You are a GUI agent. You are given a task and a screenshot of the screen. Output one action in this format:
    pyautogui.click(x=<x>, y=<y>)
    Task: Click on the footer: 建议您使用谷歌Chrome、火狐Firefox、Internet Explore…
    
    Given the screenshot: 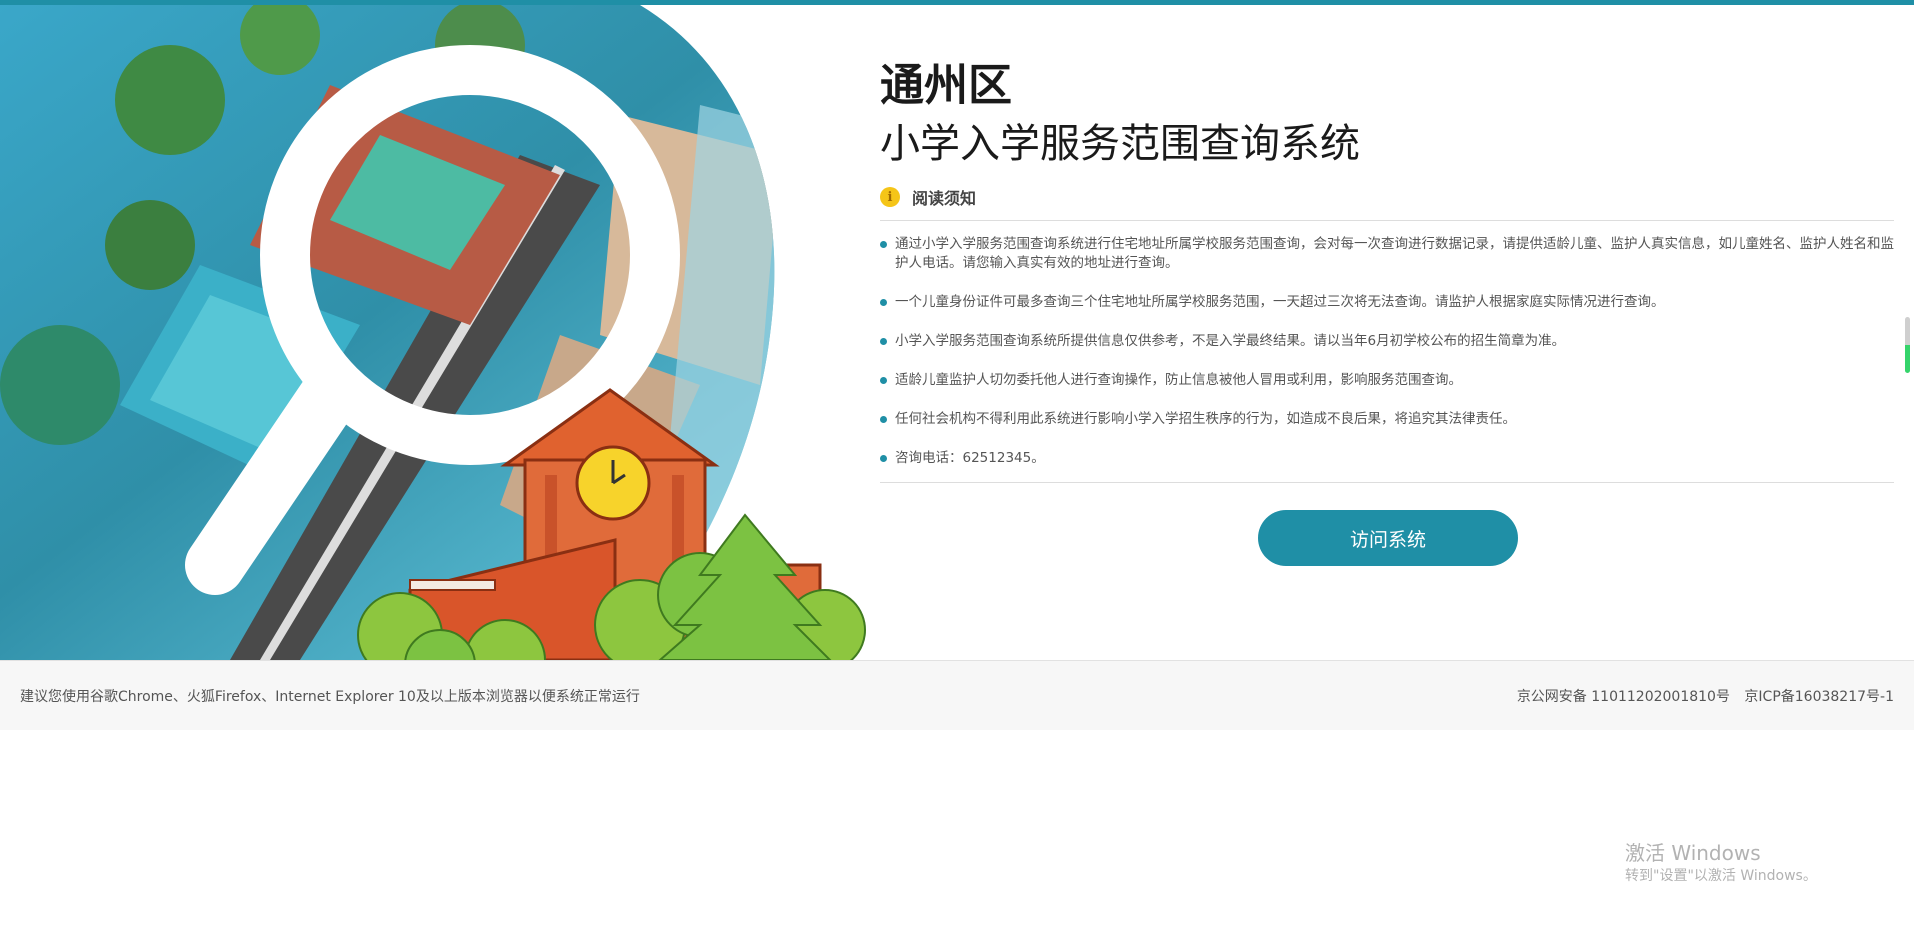 What is the action you would take?
    pyautogui.click(x=957, y=695)
    